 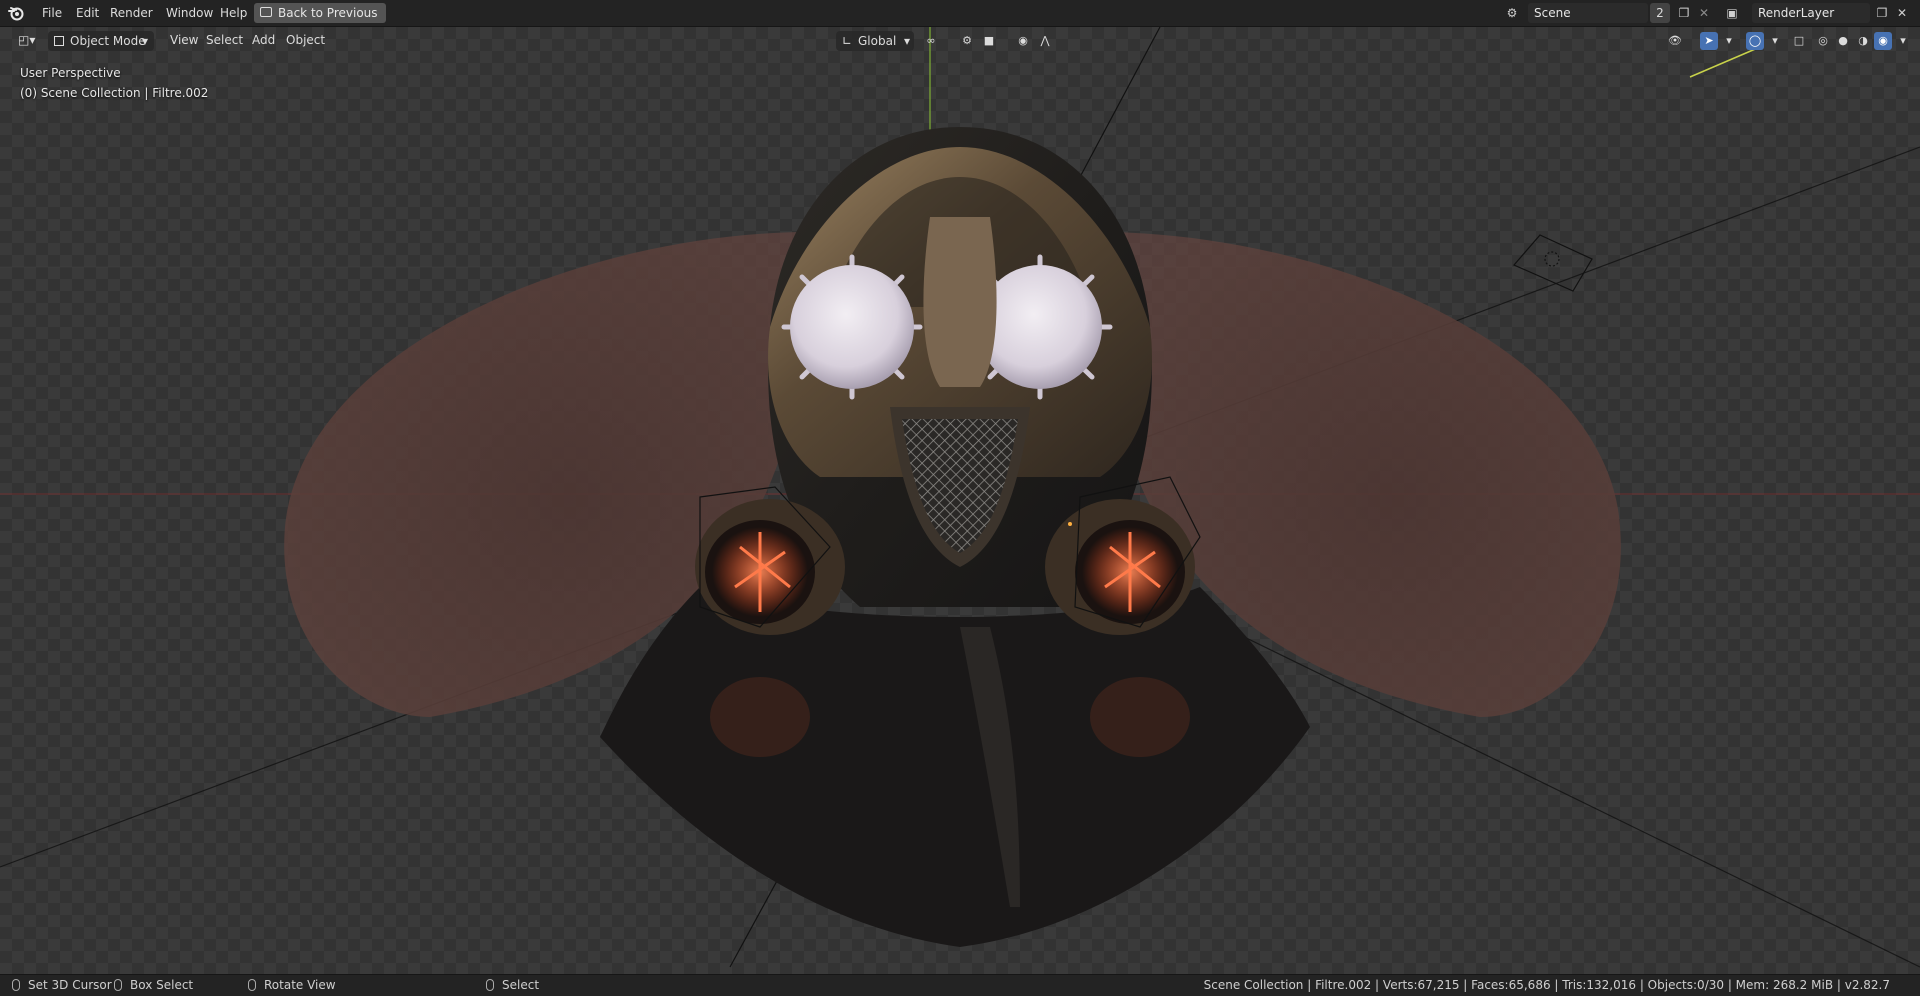 I want to click on menu-file: File, so click(x=52, y=13).